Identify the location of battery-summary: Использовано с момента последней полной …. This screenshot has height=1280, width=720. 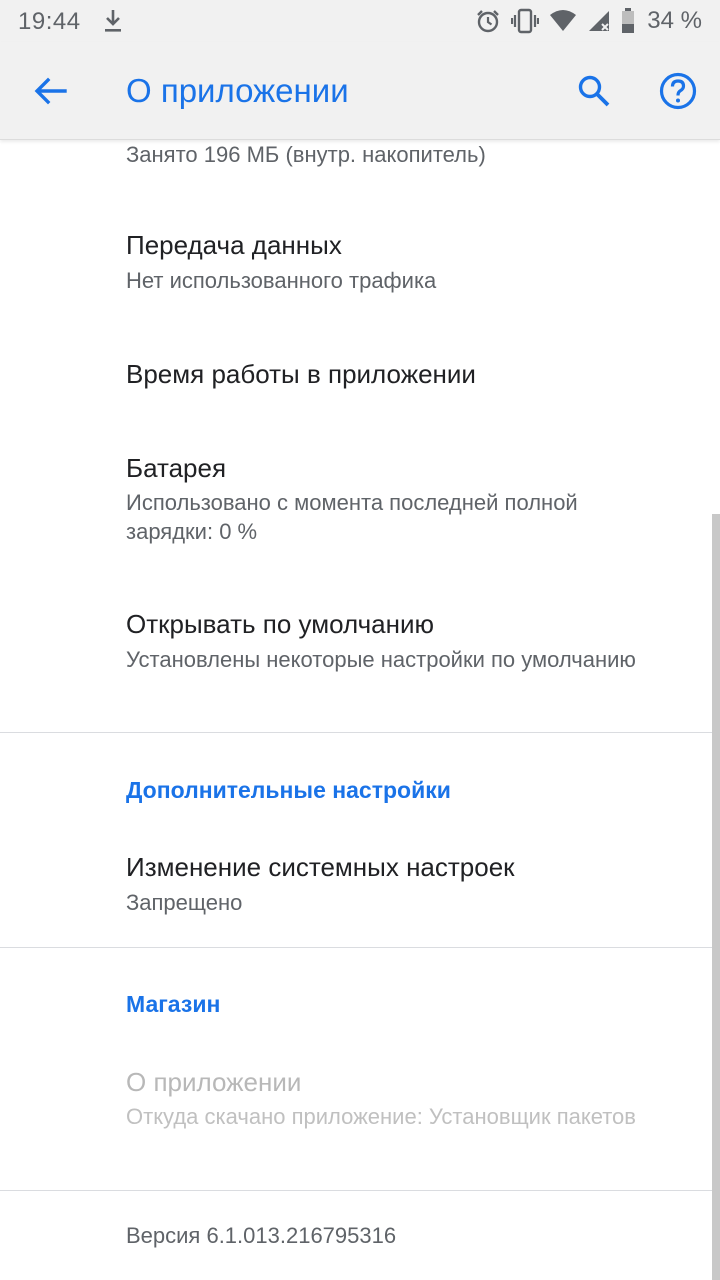
(352, 517).